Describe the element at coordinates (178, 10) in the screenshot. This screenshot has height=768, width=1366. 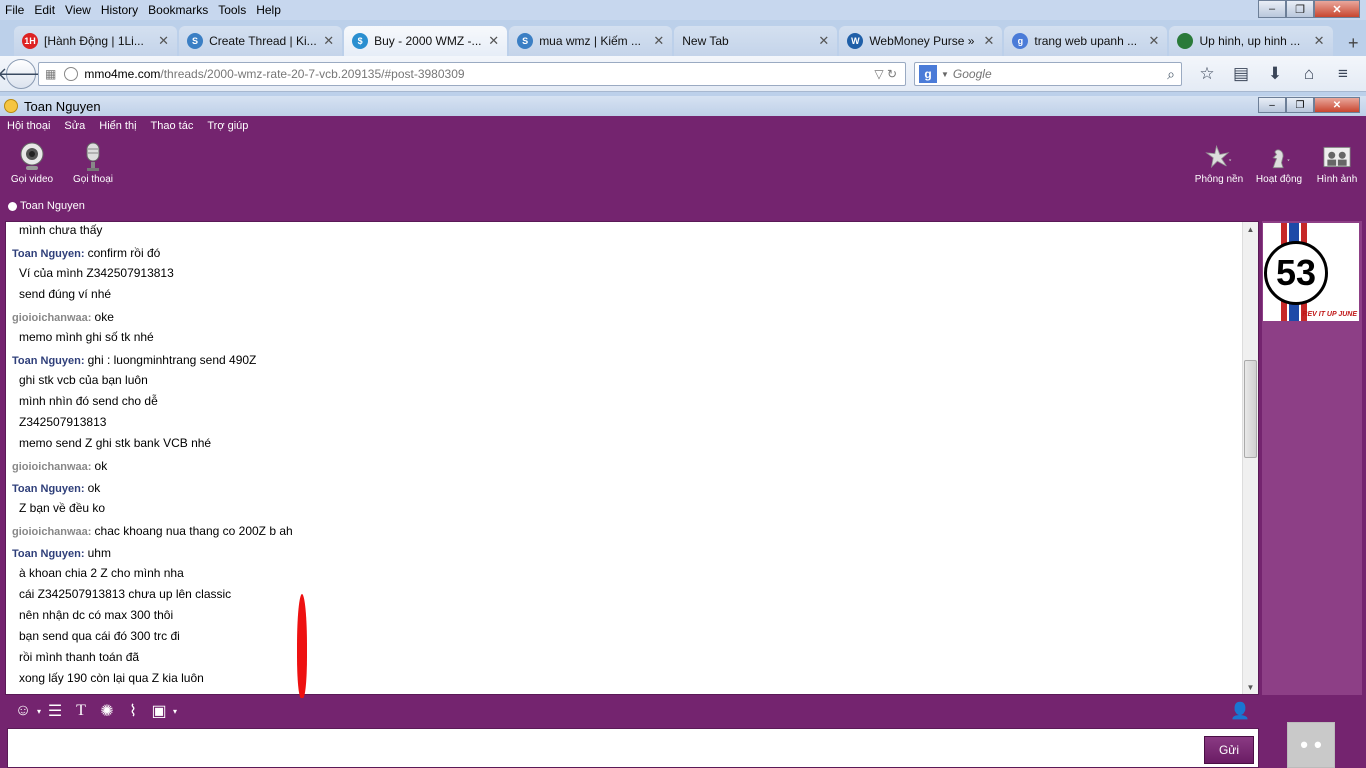
I see `browser-menu-bookmarks: Bookmarks` at that location.